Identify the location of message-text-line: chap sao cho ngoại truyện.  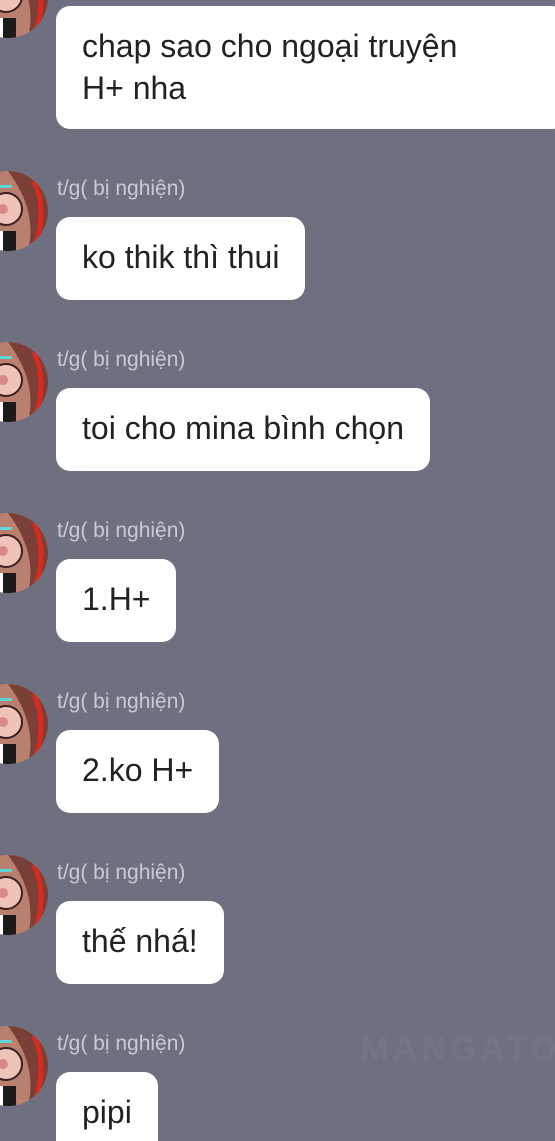
(270, 46).